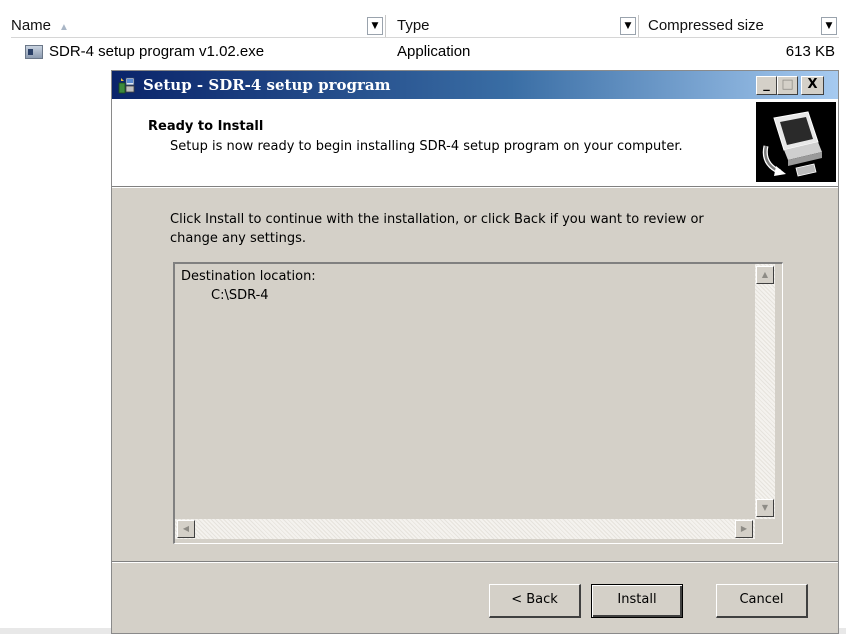 Image resolution: width=846 pixels, height=634 pixels. Describe the element at coordinates (240, 295) in the screenshot. I see `destination-location-value: C:\SDR-4` at that location.